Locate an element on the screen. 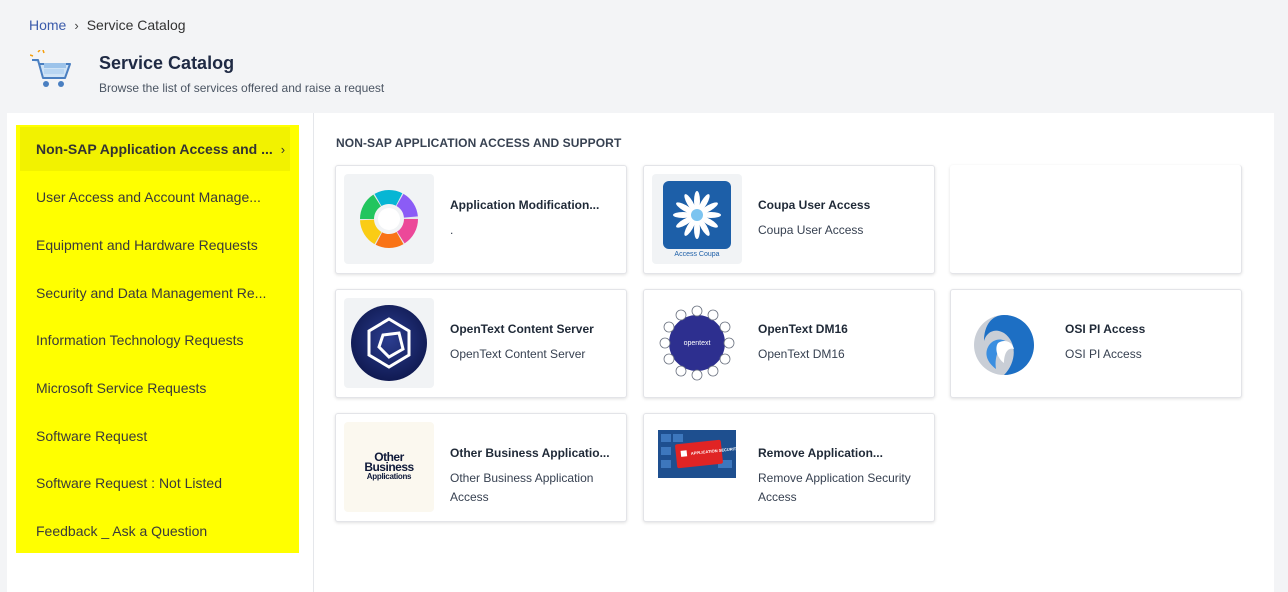 The width and height of the screenshot is (1288, 592). opentext-hexagon-icon is located at coordinates (389, 343).